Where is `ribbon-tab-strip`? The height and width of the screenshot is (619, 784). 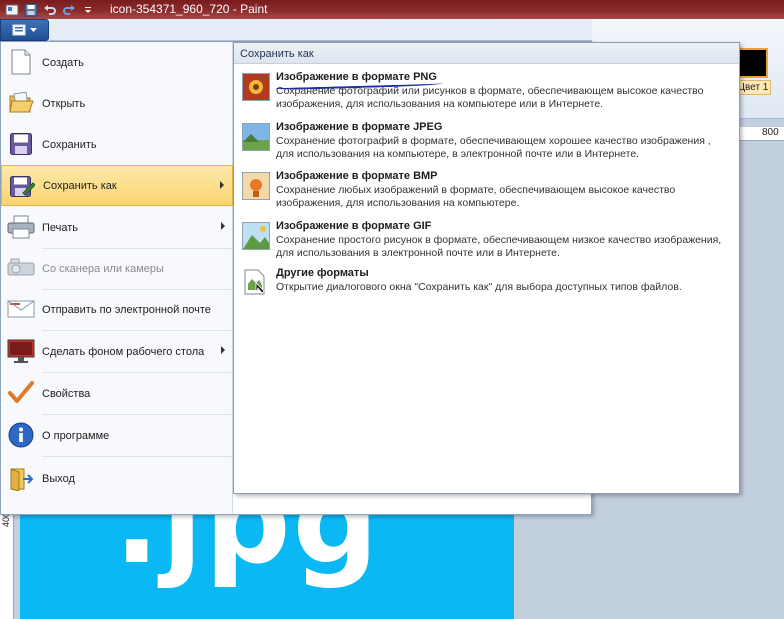
ribbon-tab-strip is located at coordinates (320, 30).